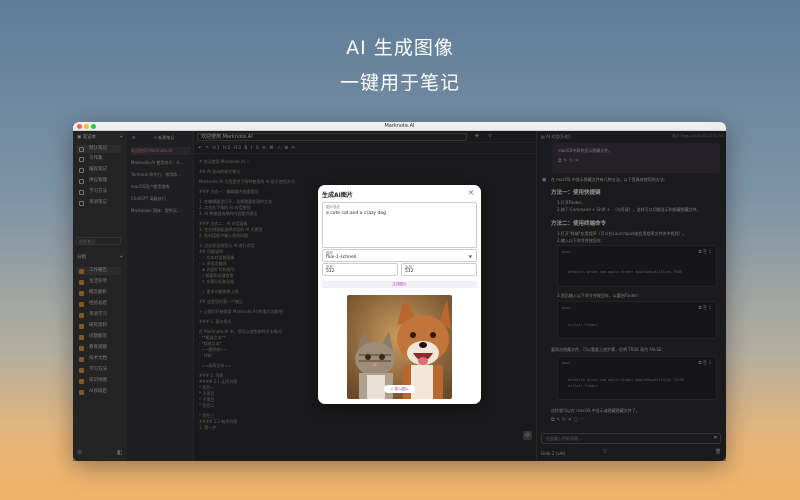  What do you see at coordinates (356, 213) in the screenshot?
I see `prompt-value: a cute cat and a crazy dog` at bounding box center [356, 213].